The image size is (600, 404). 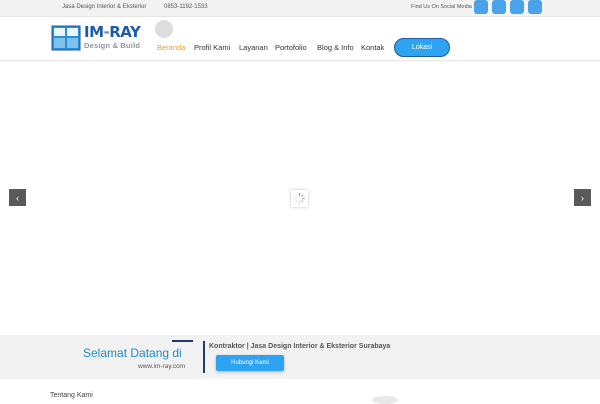 What do you see at coordinates (104, 7) in the screenshot?
I see `tagline: Jasa Design Interior & Eksterior` at bounding box center [104, 7].